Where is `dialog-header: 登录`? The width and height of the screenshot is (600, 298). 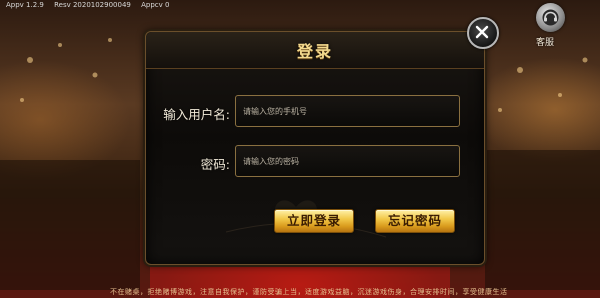 dialog-header: 登录 is located at coordinates (315, 50).